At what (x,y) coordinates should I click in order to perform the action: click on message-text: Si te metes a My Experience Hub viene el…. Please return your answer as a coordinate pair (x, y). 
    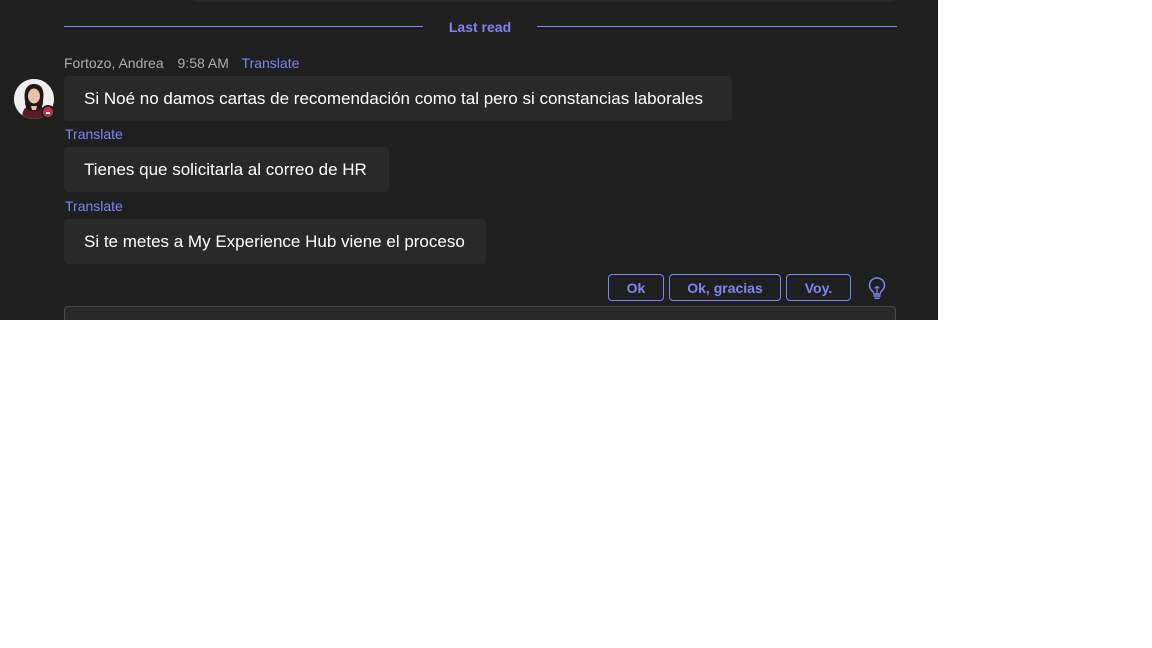
    Looking at the image, I should click on (274, 241).